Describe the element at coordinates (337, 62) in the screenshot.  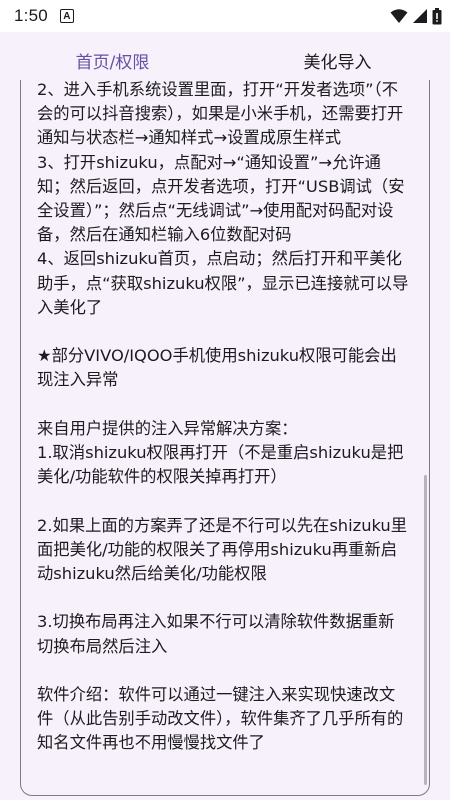
I see `tab-label: 美化导入` at that location.